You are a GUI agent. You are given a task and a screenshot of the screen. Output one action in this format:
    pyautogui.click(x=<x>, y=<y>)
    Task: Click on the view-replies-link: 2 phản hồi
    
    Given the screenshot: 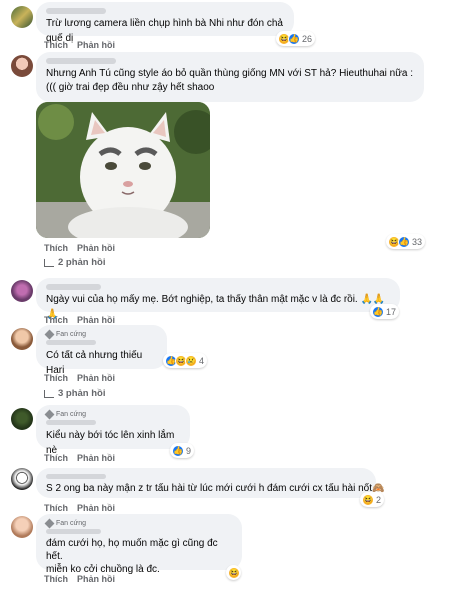 What is the action you would take?
    pyautogui.click(x=75, y=262)
    